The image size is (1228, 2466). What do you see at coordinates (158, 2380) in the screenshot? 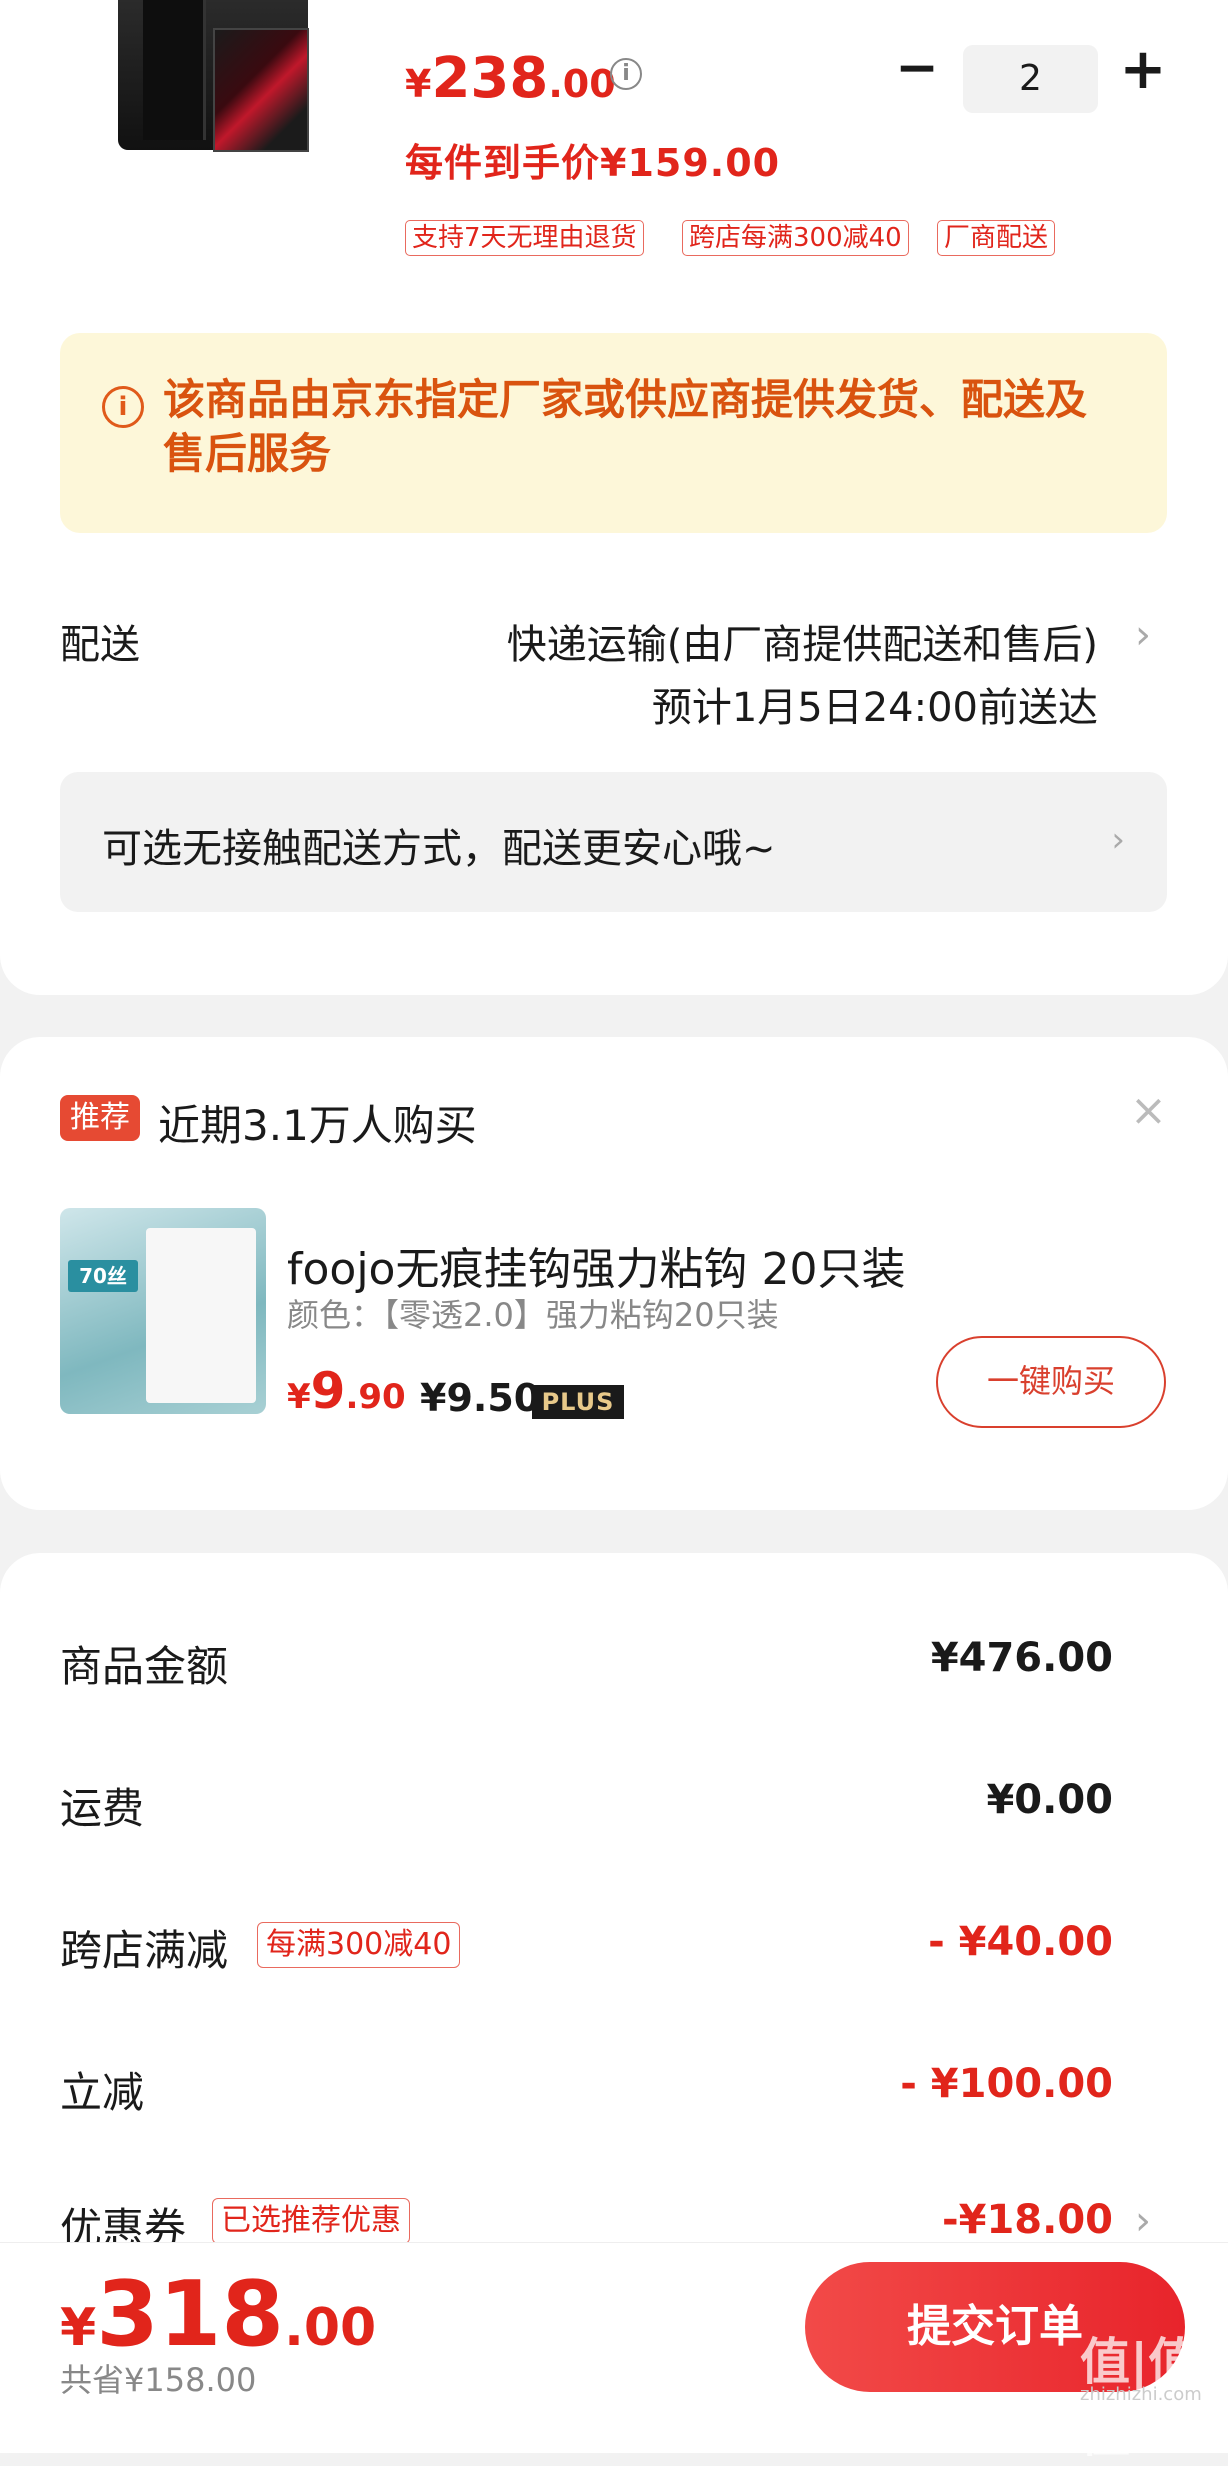
I see `total-saved: 共省¥158.00` at bounding box center [158, 2380].